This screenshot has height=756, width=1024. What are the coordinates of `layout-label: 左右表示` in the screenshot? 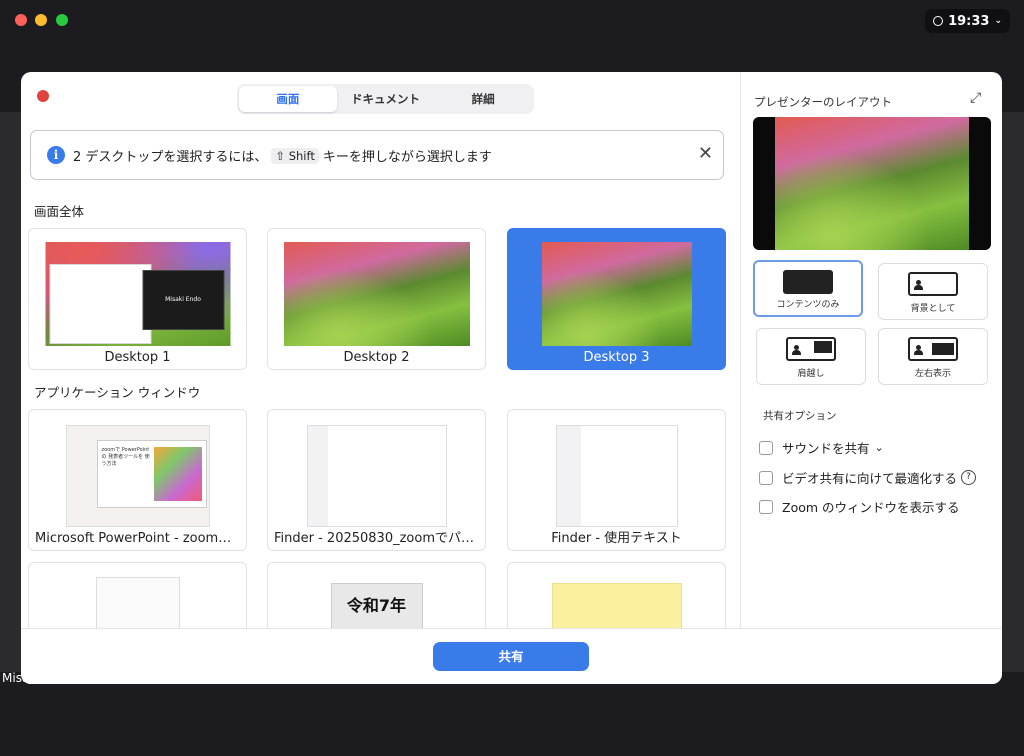 It's located at (932, 374).